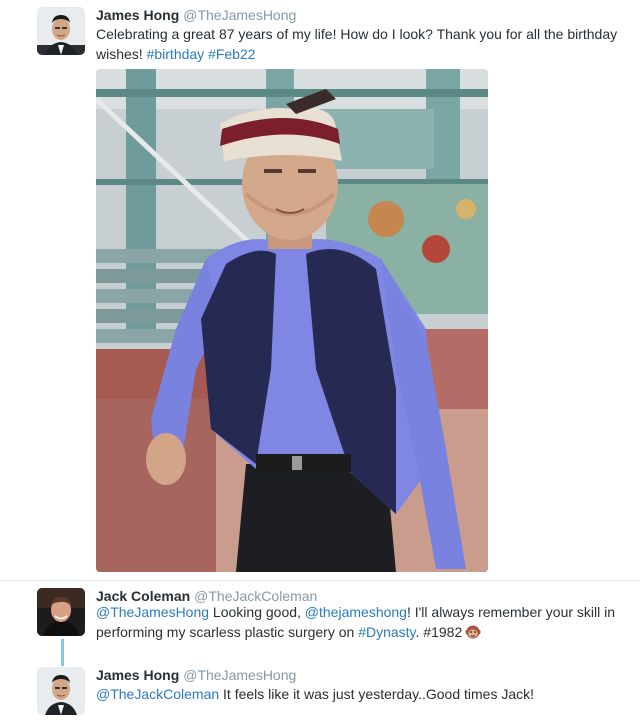  Describe the element at coordinates (257, 612) in the screenshot. I see `text-segment: Looking good,` at that location.